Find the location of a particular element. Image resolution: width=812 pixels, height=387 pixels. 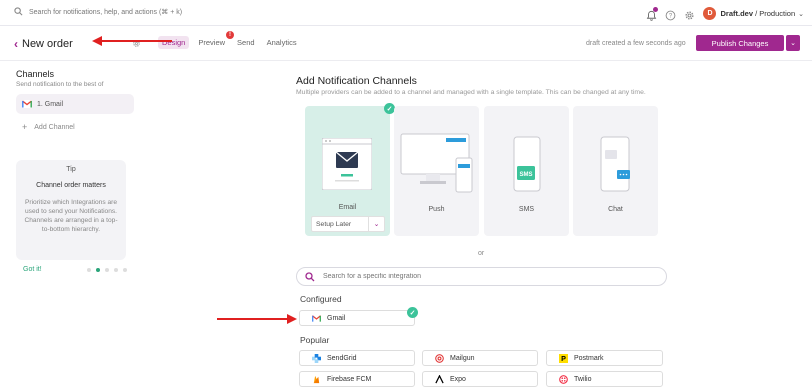

pagination-dot-active is located at coordinates (98, 270).